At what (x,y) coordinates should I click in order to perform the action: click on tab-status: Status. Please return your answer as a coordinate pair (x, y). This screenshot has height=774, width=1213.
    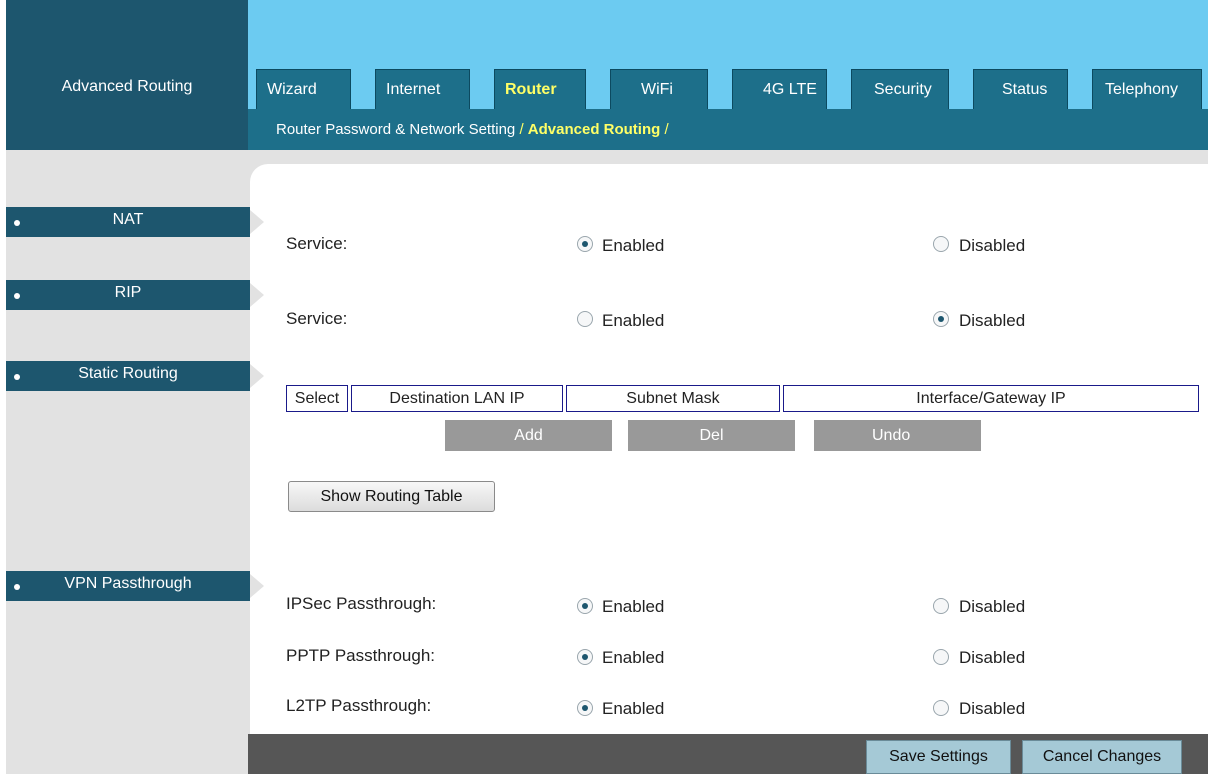
    Looking at the image, I should click on (1020, 89).